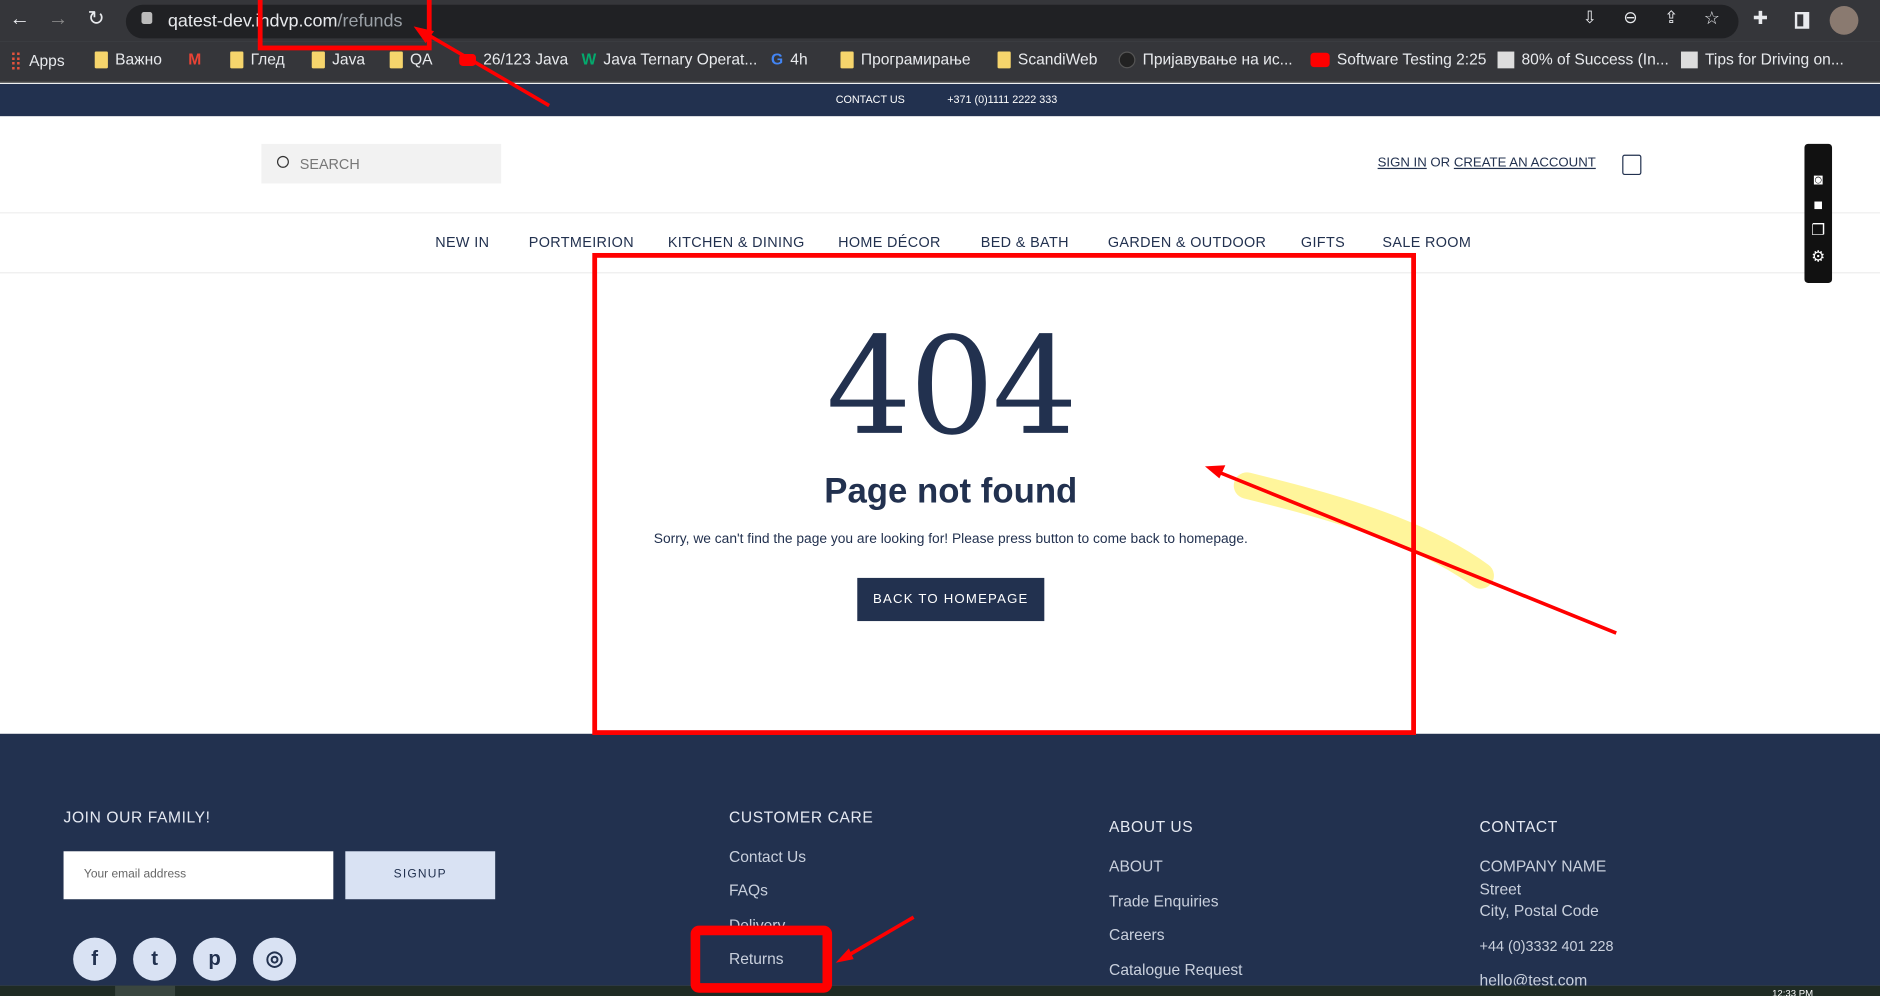 The image size is (1880, 996). What do you see at coordinates (344, 25) in the screenshot?
I see `annotation-box-url` at bounding box center [344, 25].